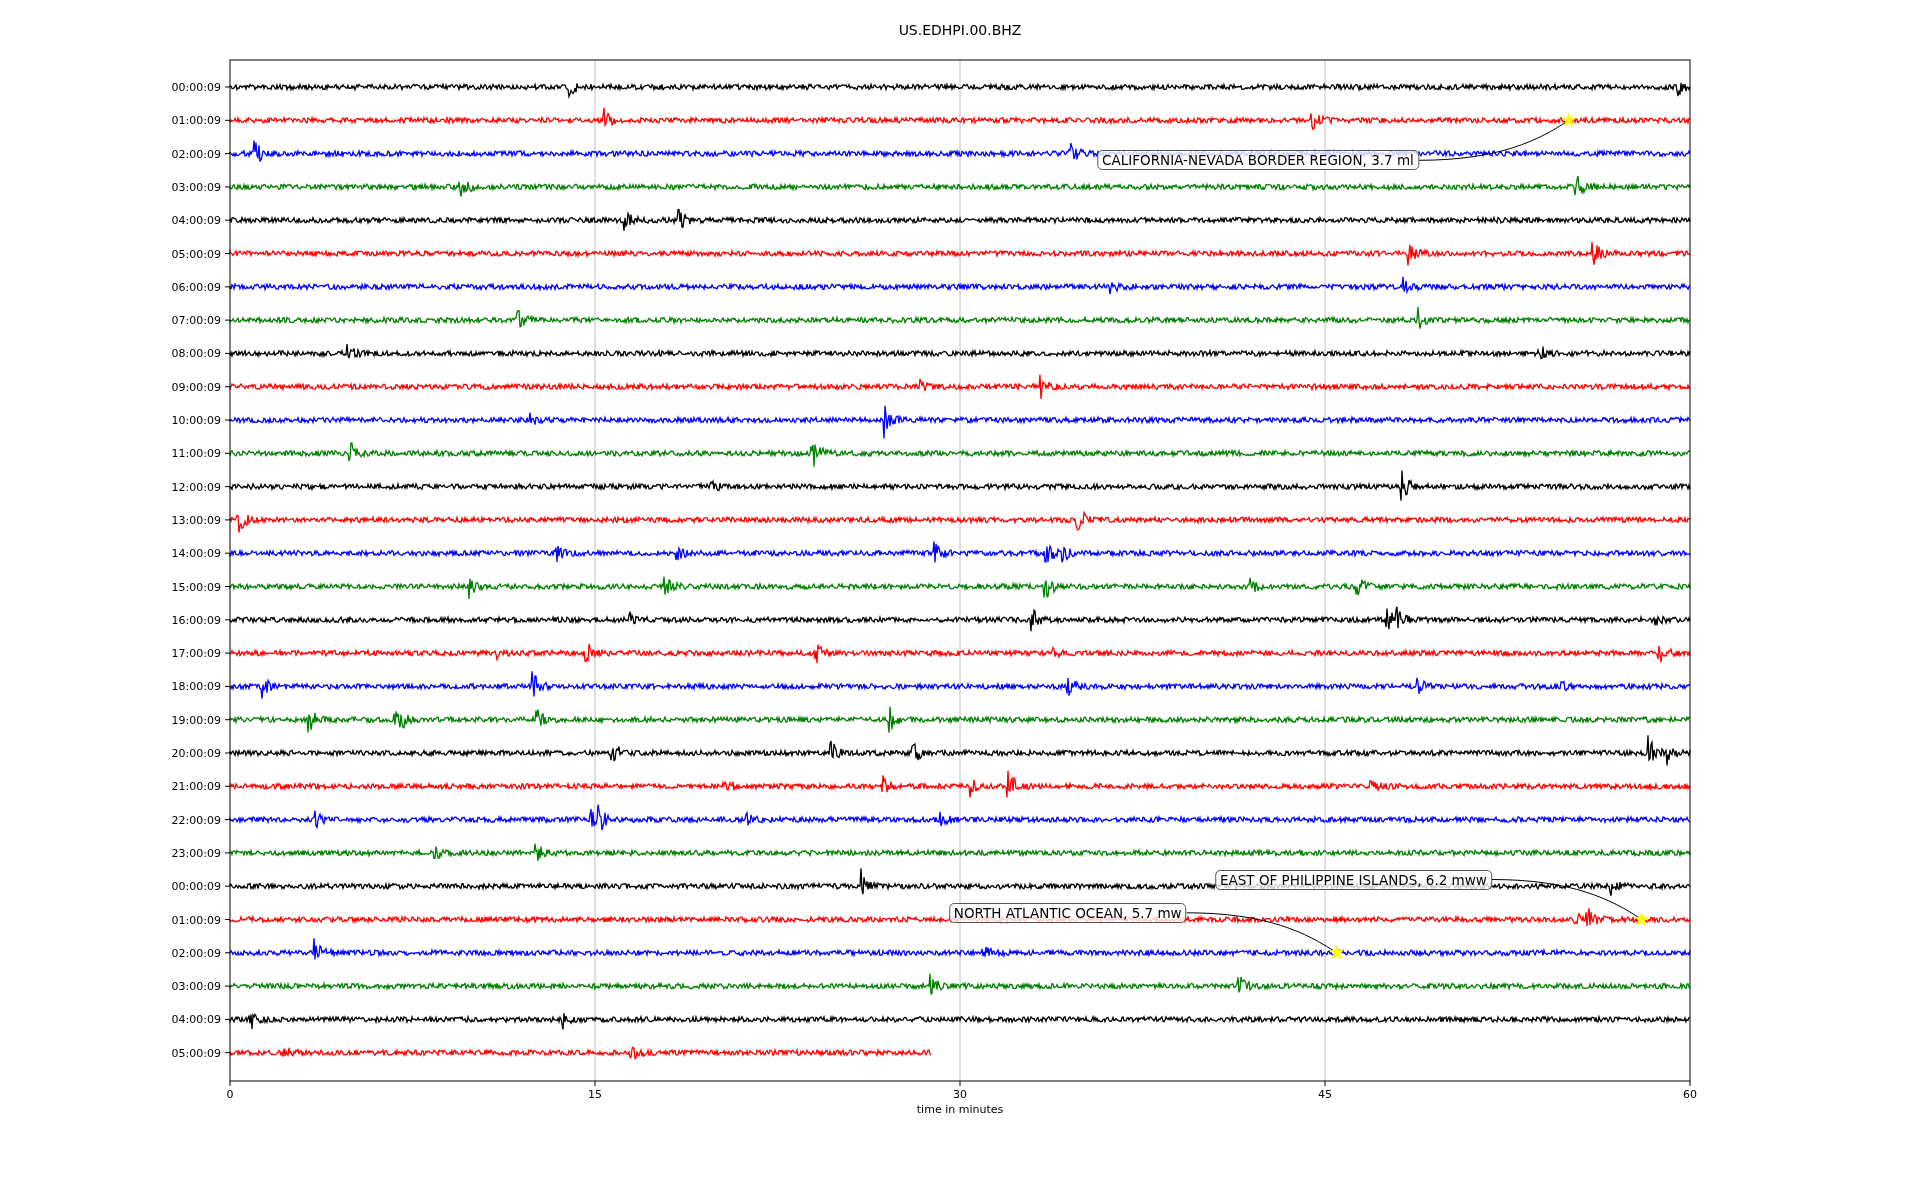 This screenshot has height=1200, width=1920. I want to click on trace-time-label: 20:00:09, so click(196, 753).